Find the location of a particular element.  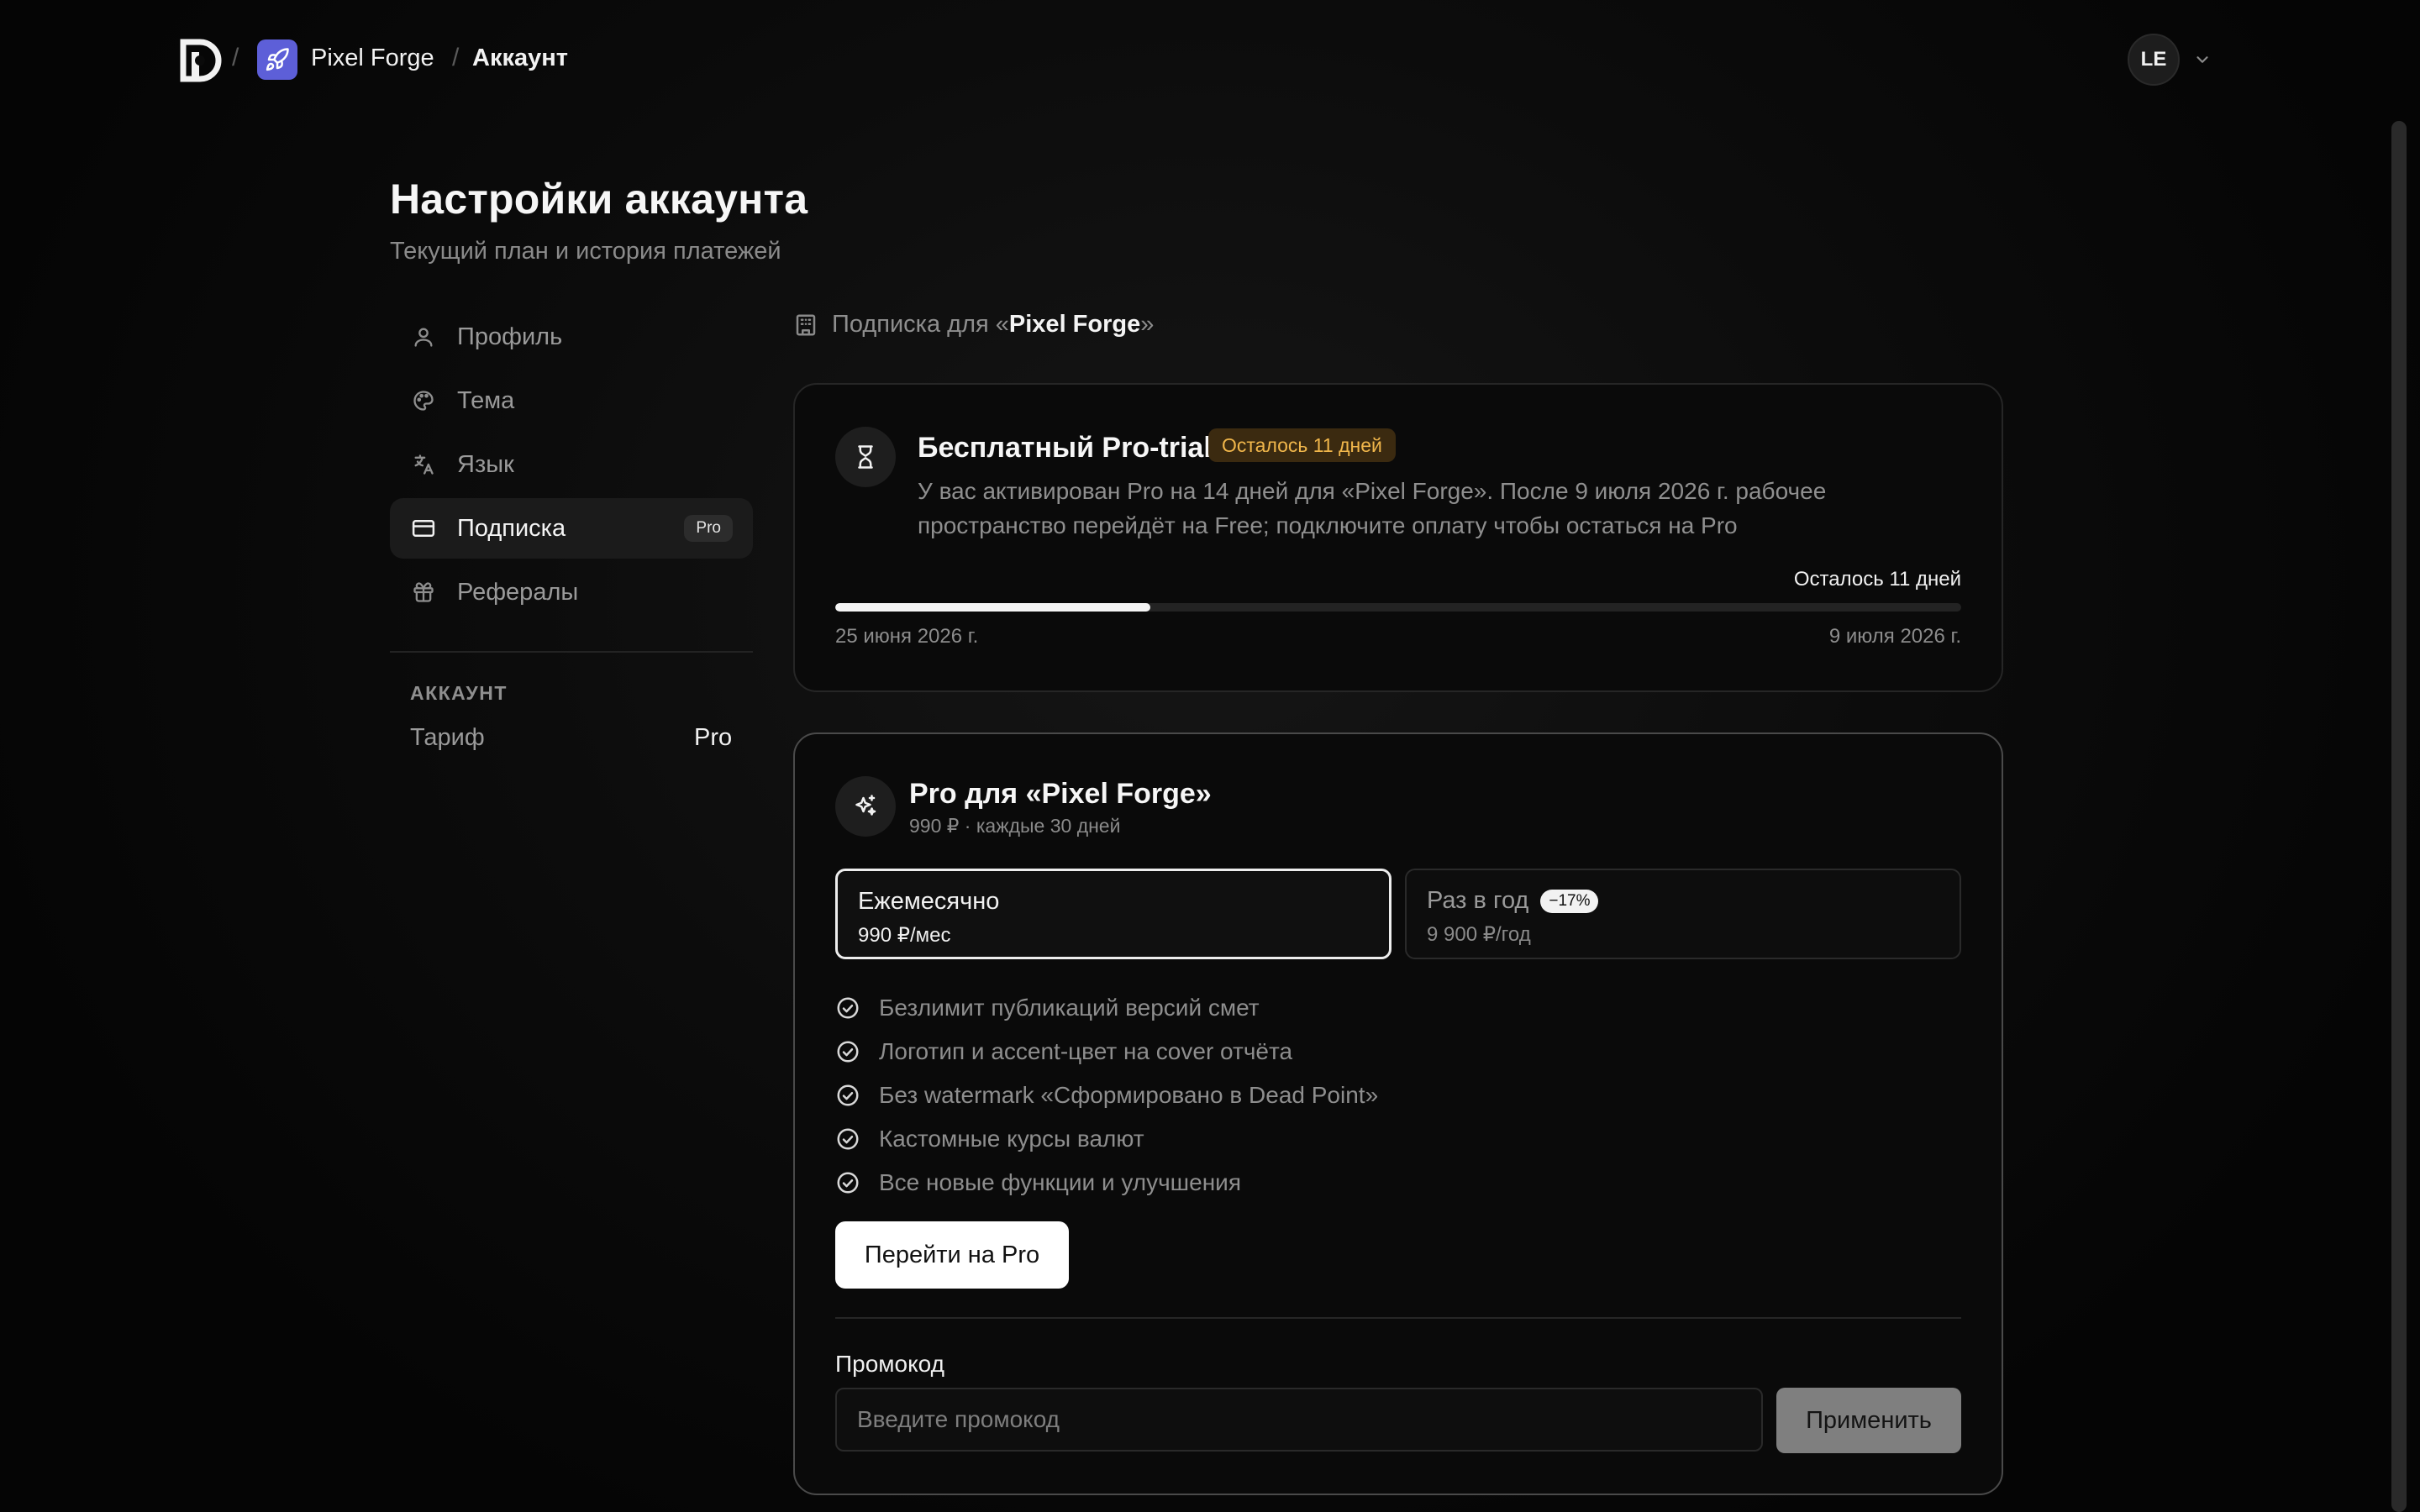

trial-days-badge: Осталось 11 дней is located at coordinates (1302, 445).